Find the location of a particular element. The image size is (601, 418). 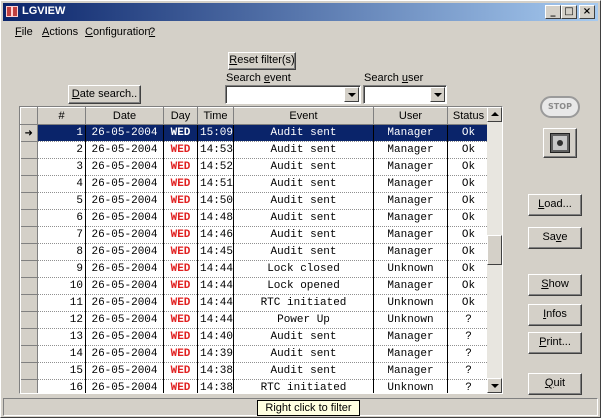

show-button: Show is located at coordinates (555, 285).